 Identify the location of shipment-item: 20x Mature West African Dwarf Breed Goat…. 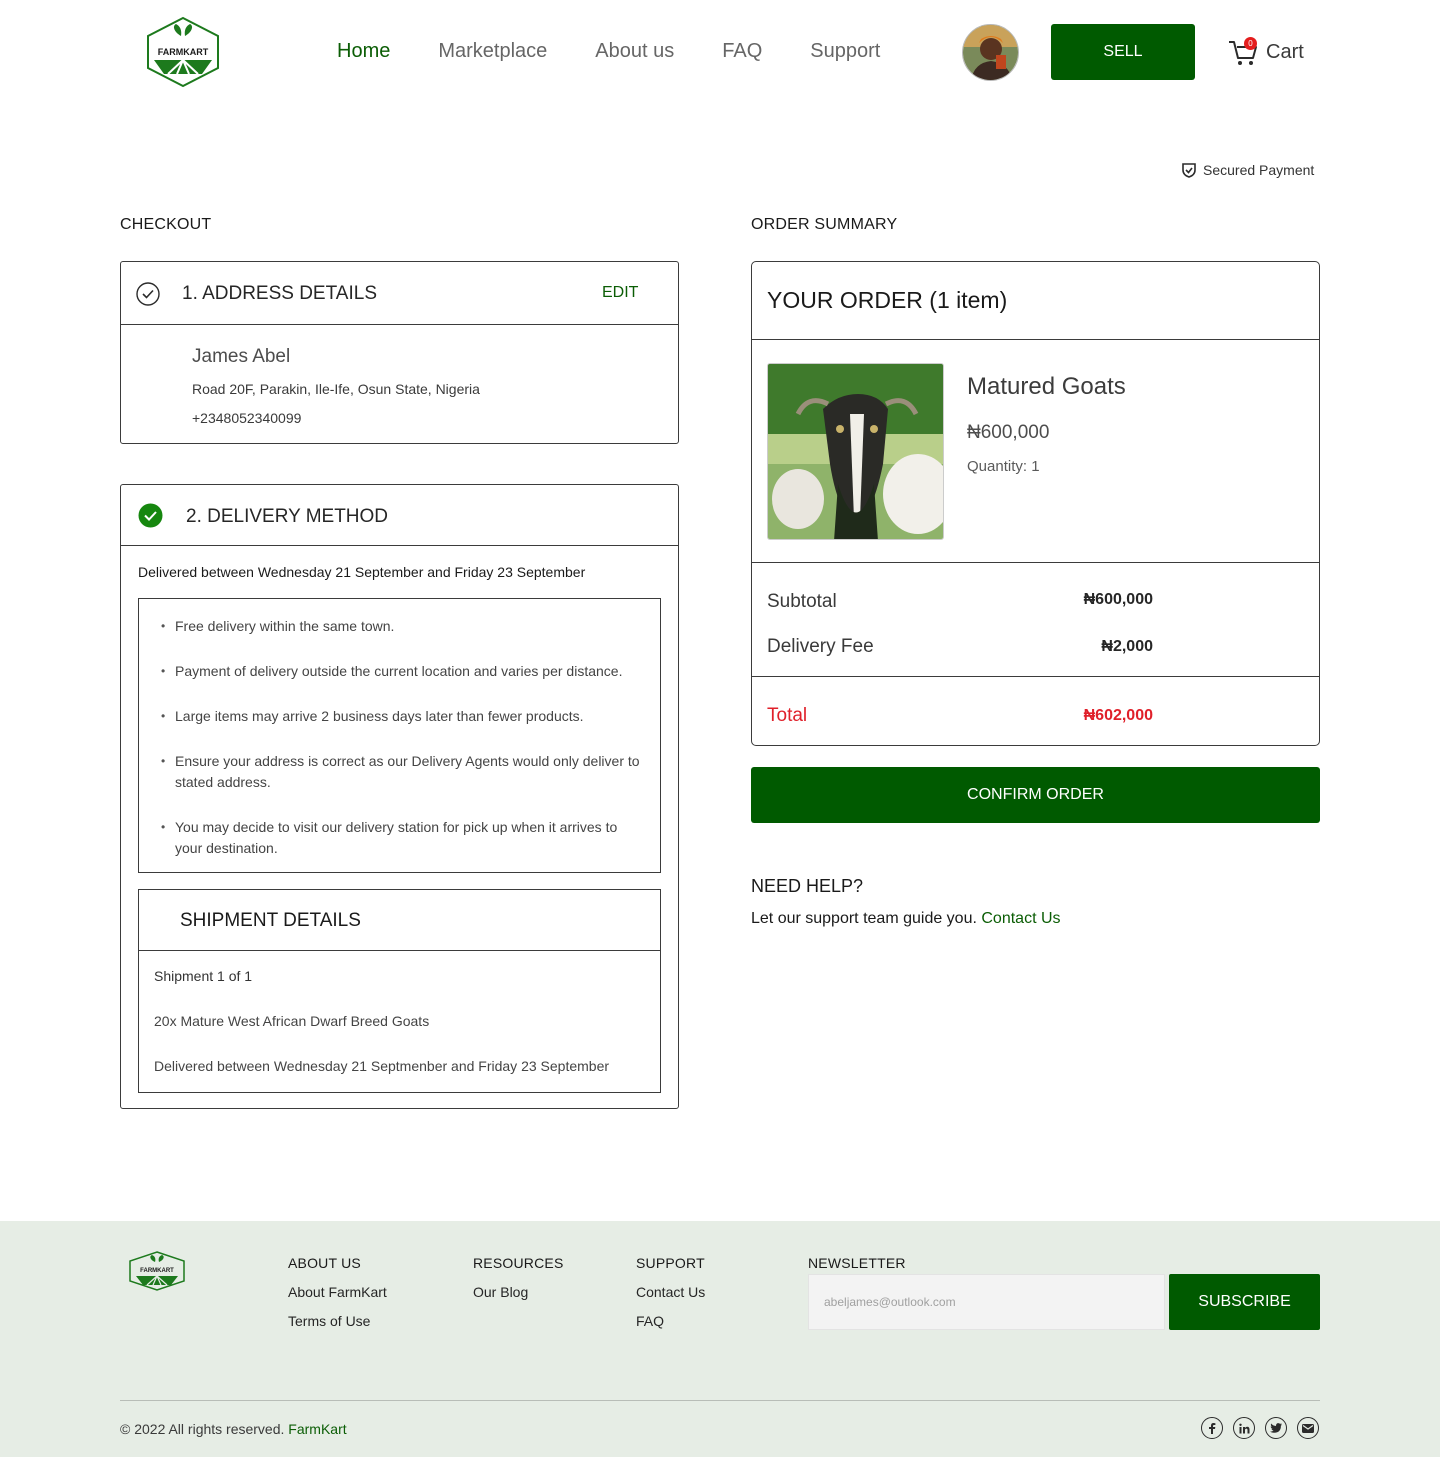
(292, 1021).